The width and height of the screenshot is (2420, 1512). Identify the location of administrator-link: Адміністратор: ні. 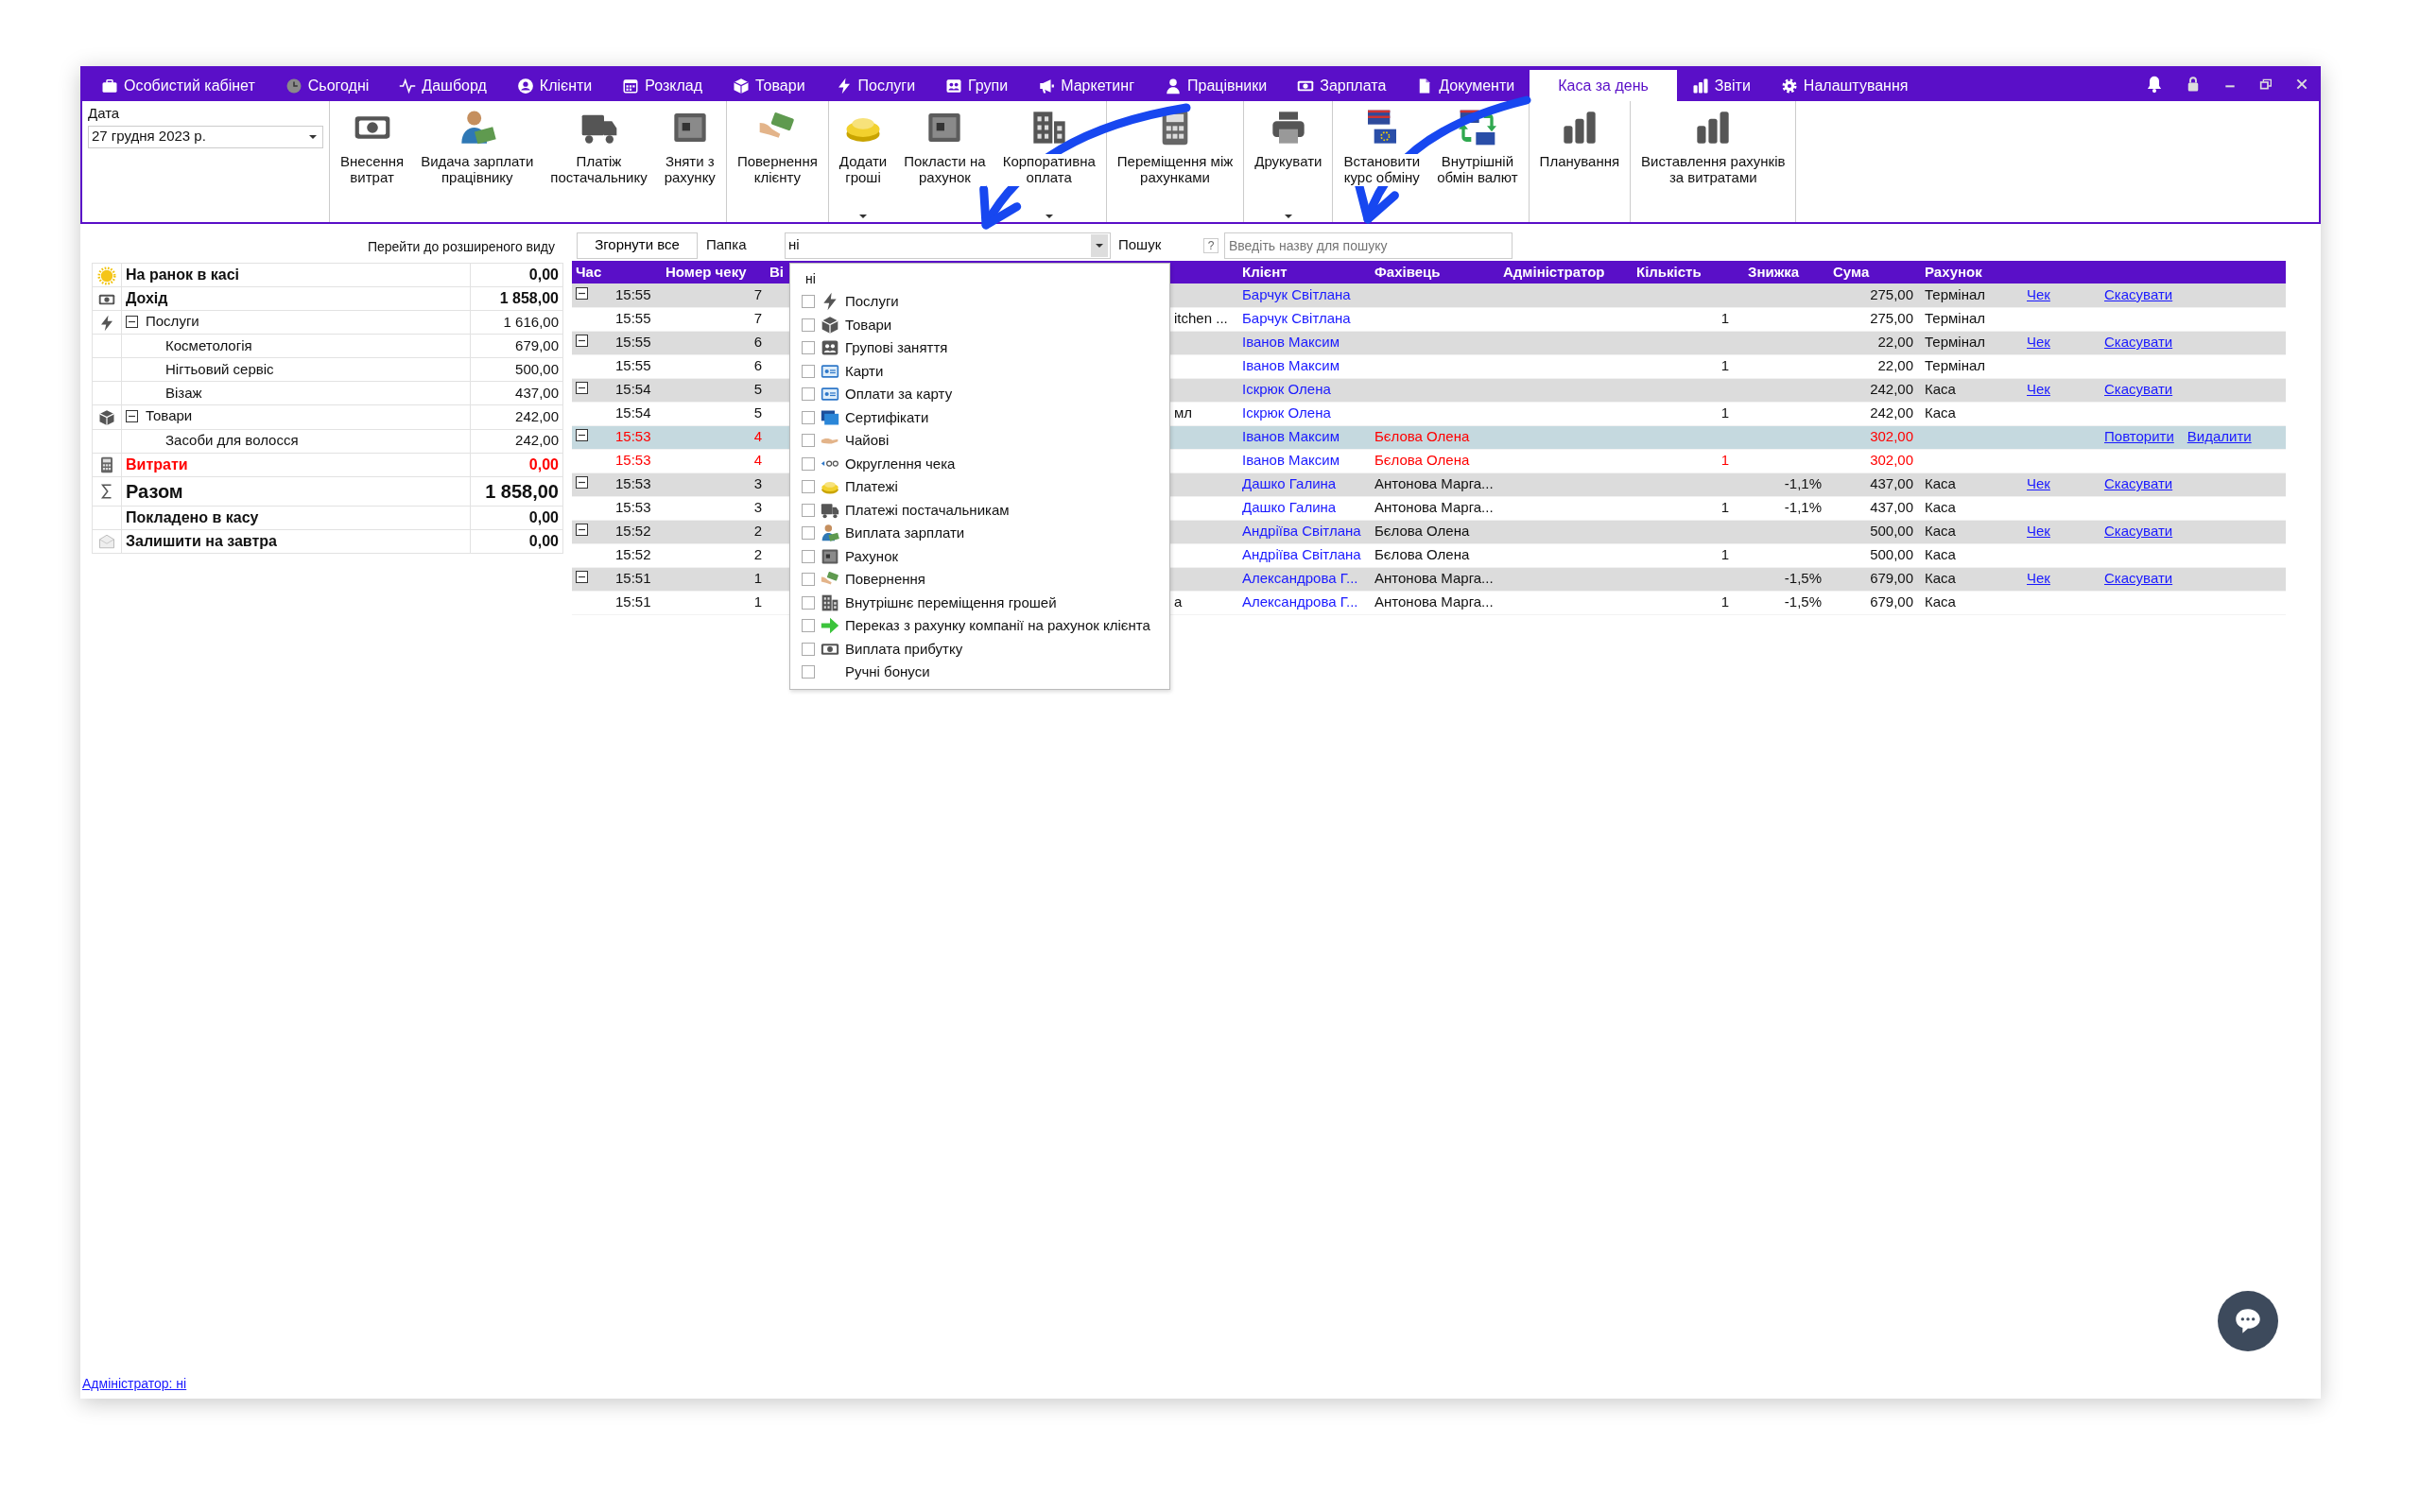
(134, 1383).